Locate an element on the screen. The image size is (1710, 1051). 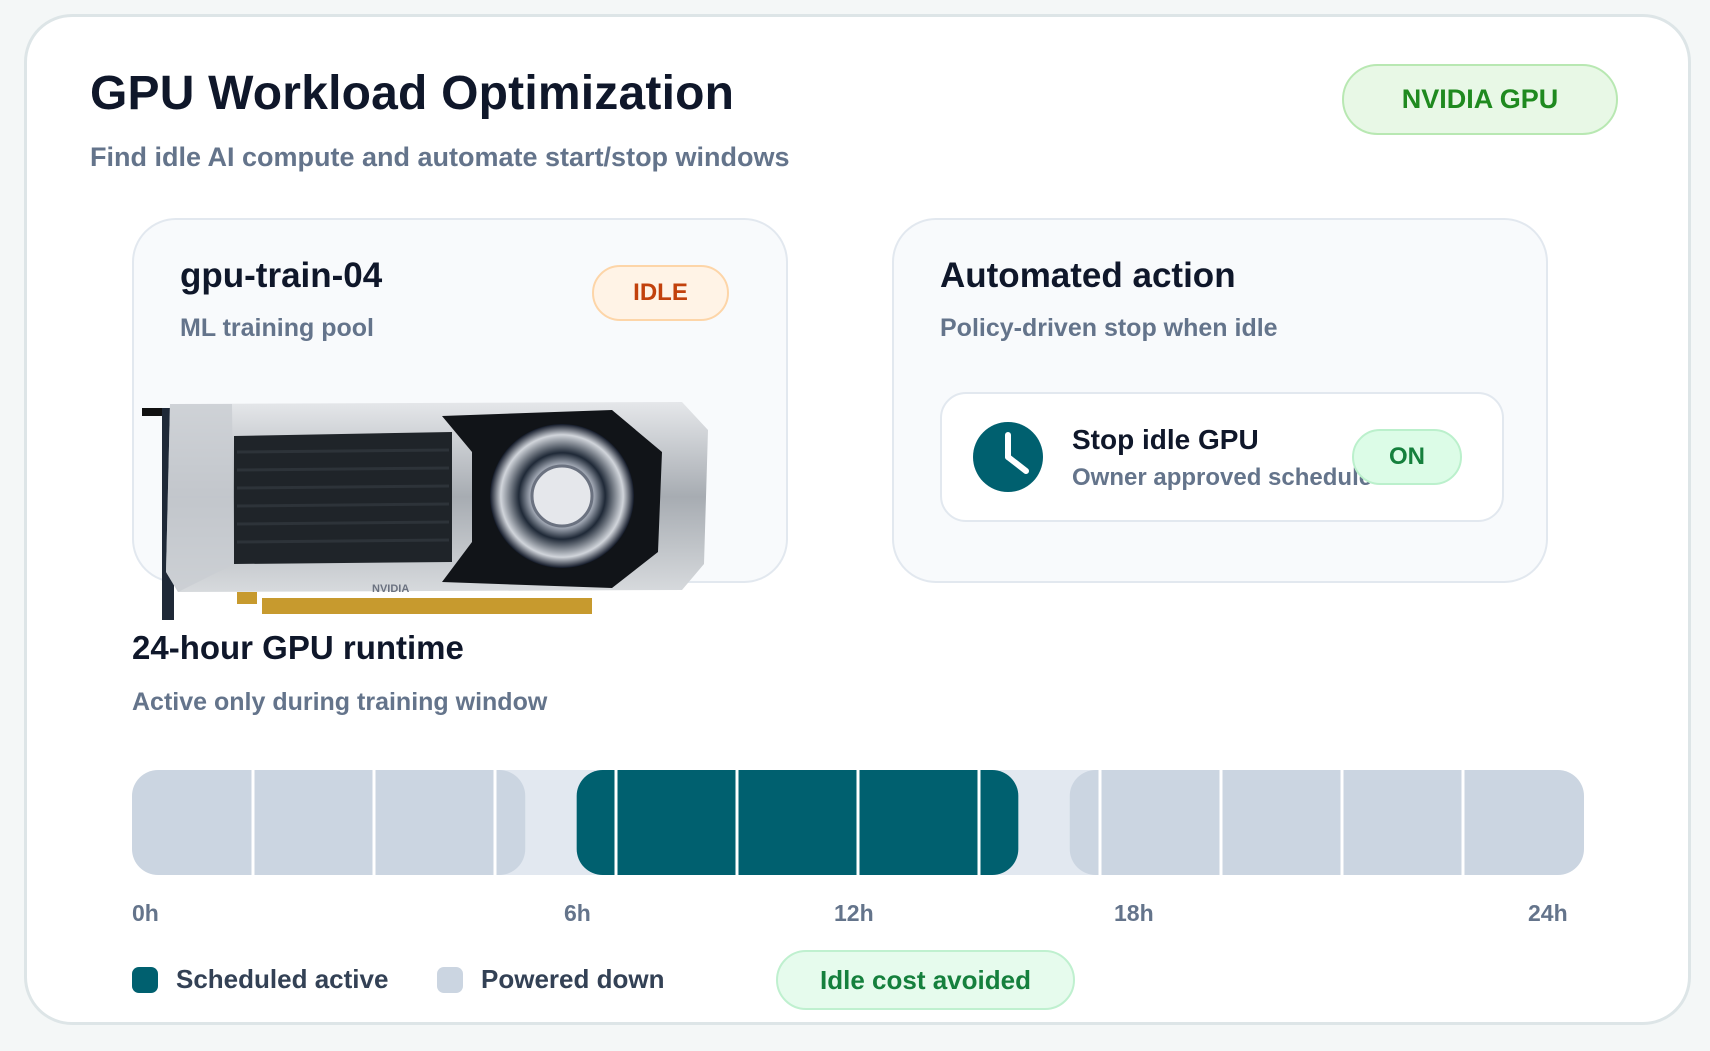
legend-active: Scheduled active is located at coordinates (260, 979).